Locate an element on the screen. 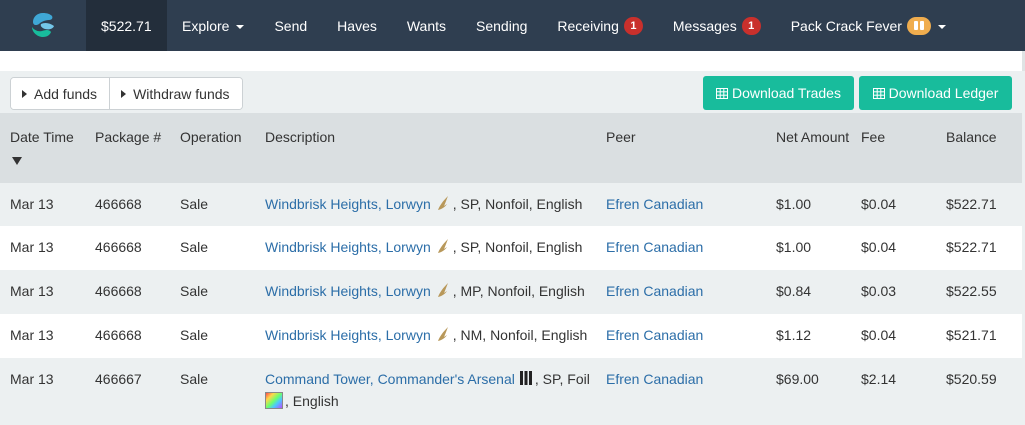 This screenshot has width=1025, height=425. column-header-fee: Fee is located at coordinates (873, 137).